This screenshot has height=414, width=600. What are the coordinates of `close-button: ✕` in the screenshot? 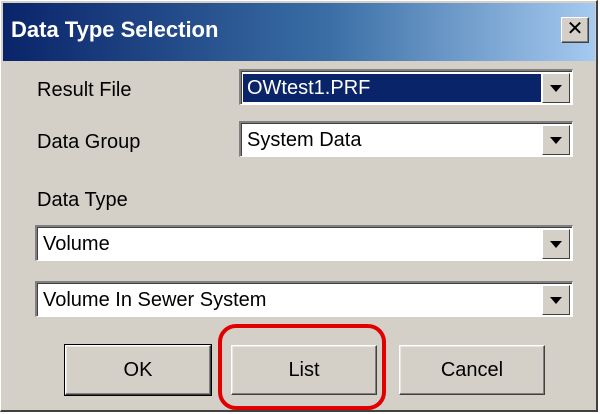 It's located at (575, 30).